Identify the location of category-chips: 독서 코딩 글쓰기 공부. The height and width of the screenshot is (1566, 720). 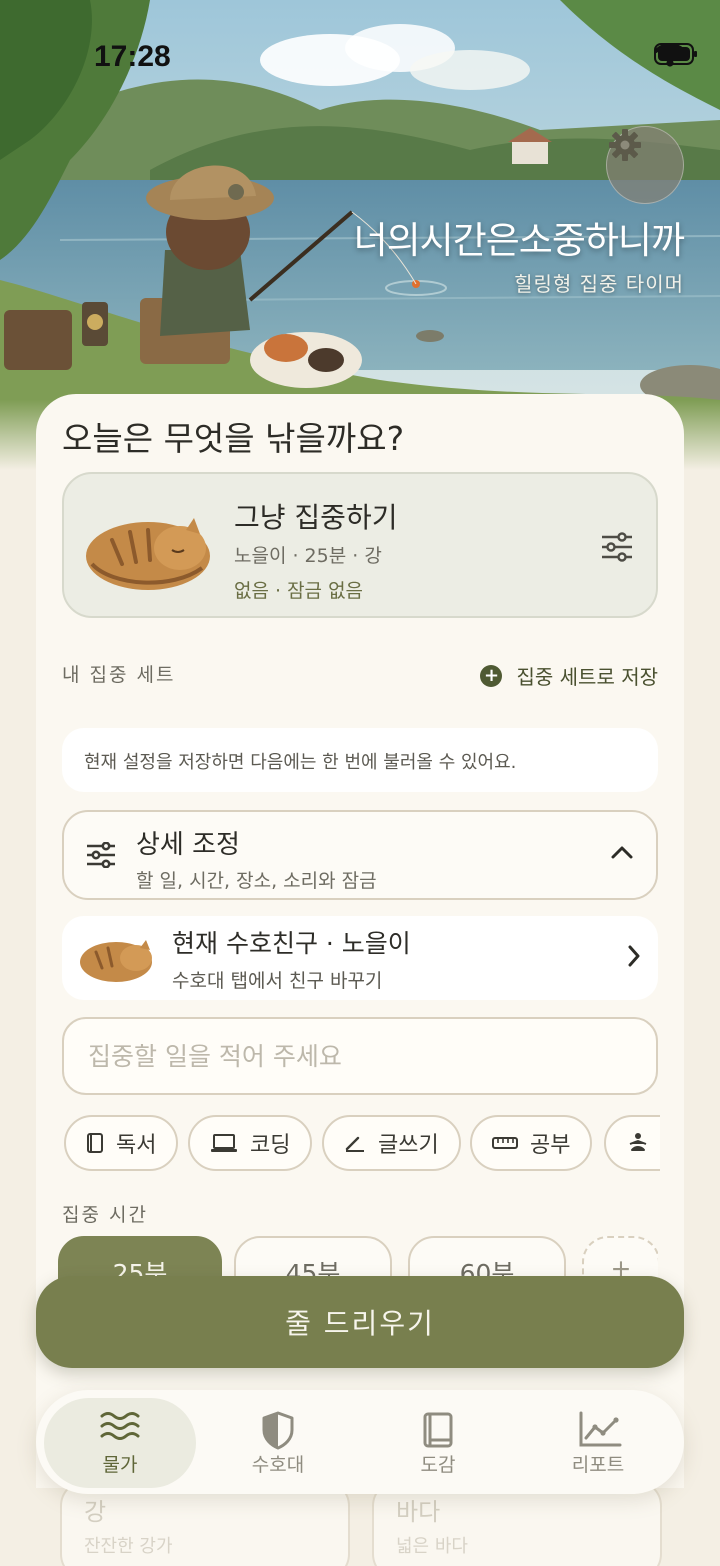
(362, 1144).